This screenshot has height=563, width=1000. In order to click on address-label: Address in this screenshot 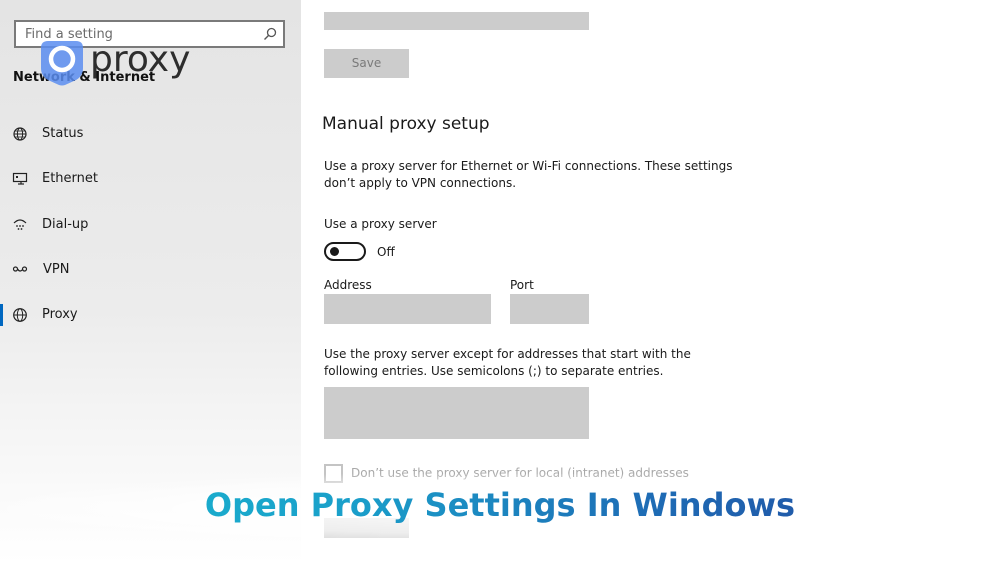, I will do `click(348, 285)`.